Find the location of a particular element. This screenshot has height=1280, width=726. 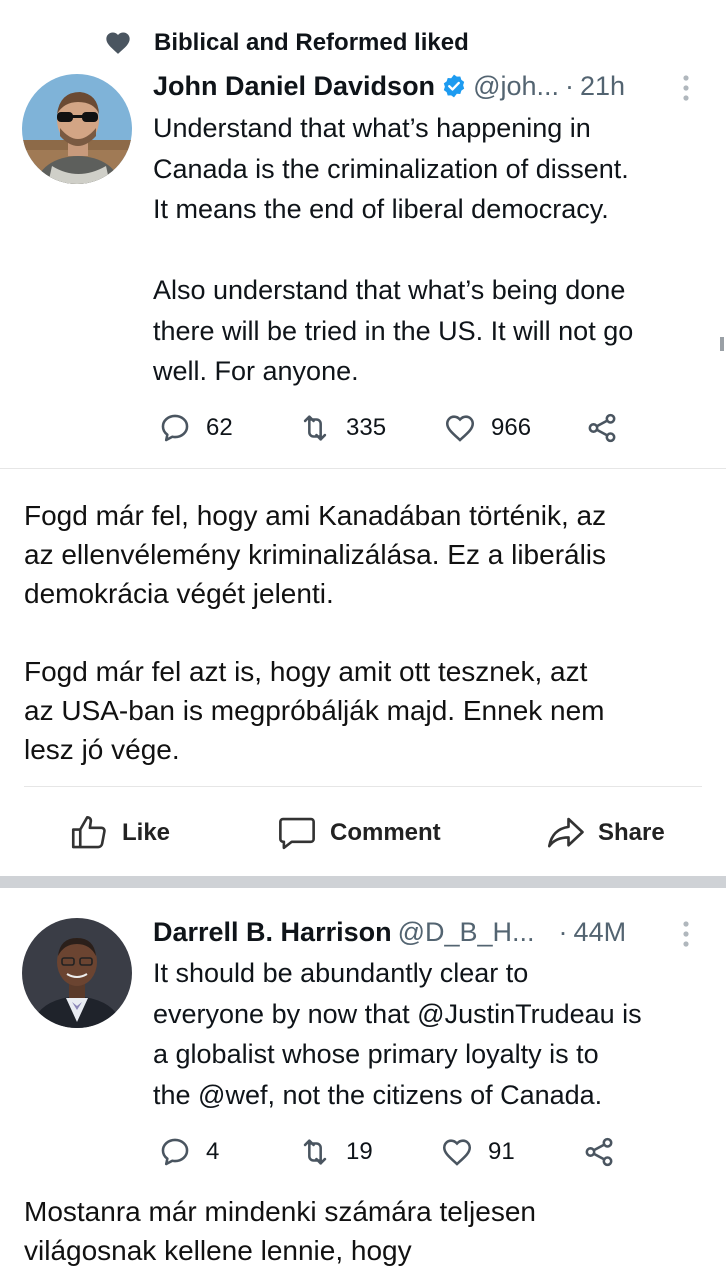

like-button: 966 is located at coordinates (514, 428).